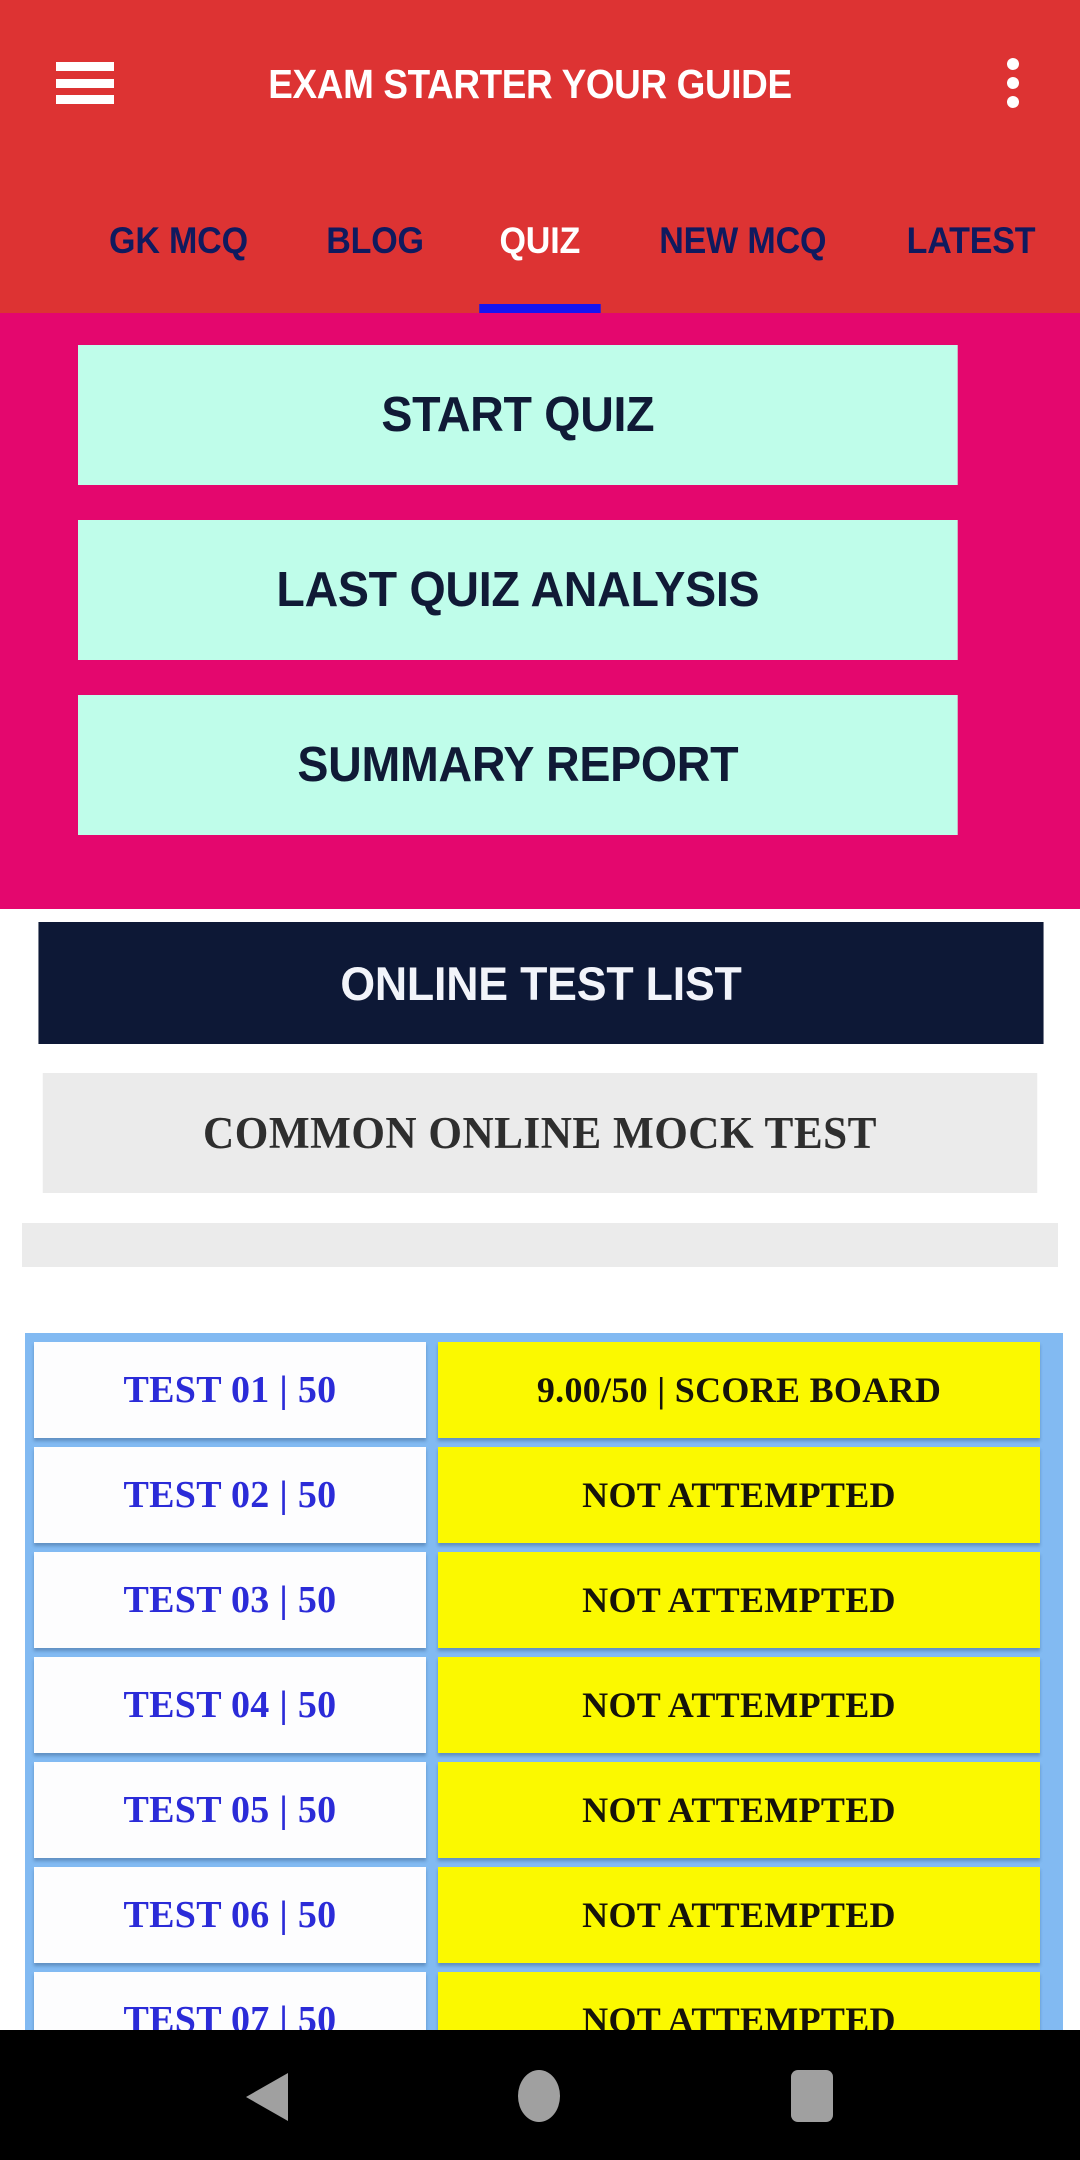 Image resolution: width=1080 pixels, height=2160 pixels. I want to click on test-name-cell: TEST 05 | 50, so click(230, 1810).